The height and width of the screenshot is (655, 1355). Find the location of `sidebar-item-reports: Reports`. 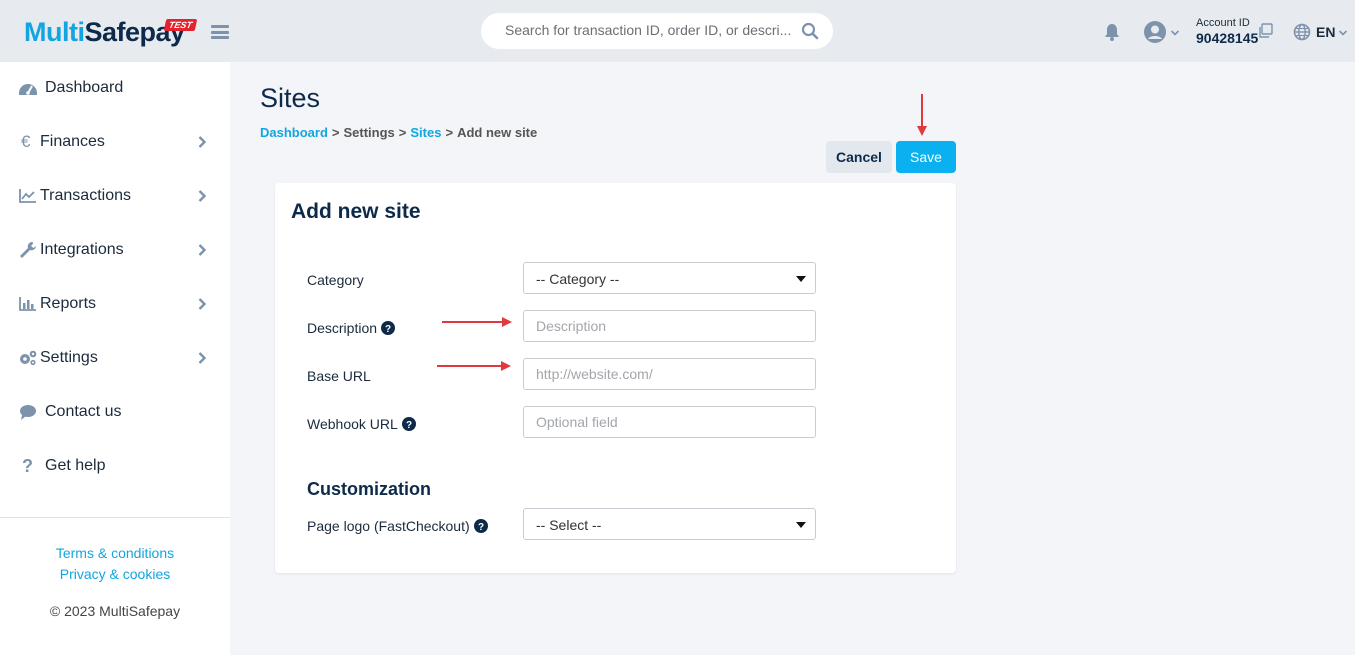

sidebar-item-reports: Reports is located at coordinates (115, 304).